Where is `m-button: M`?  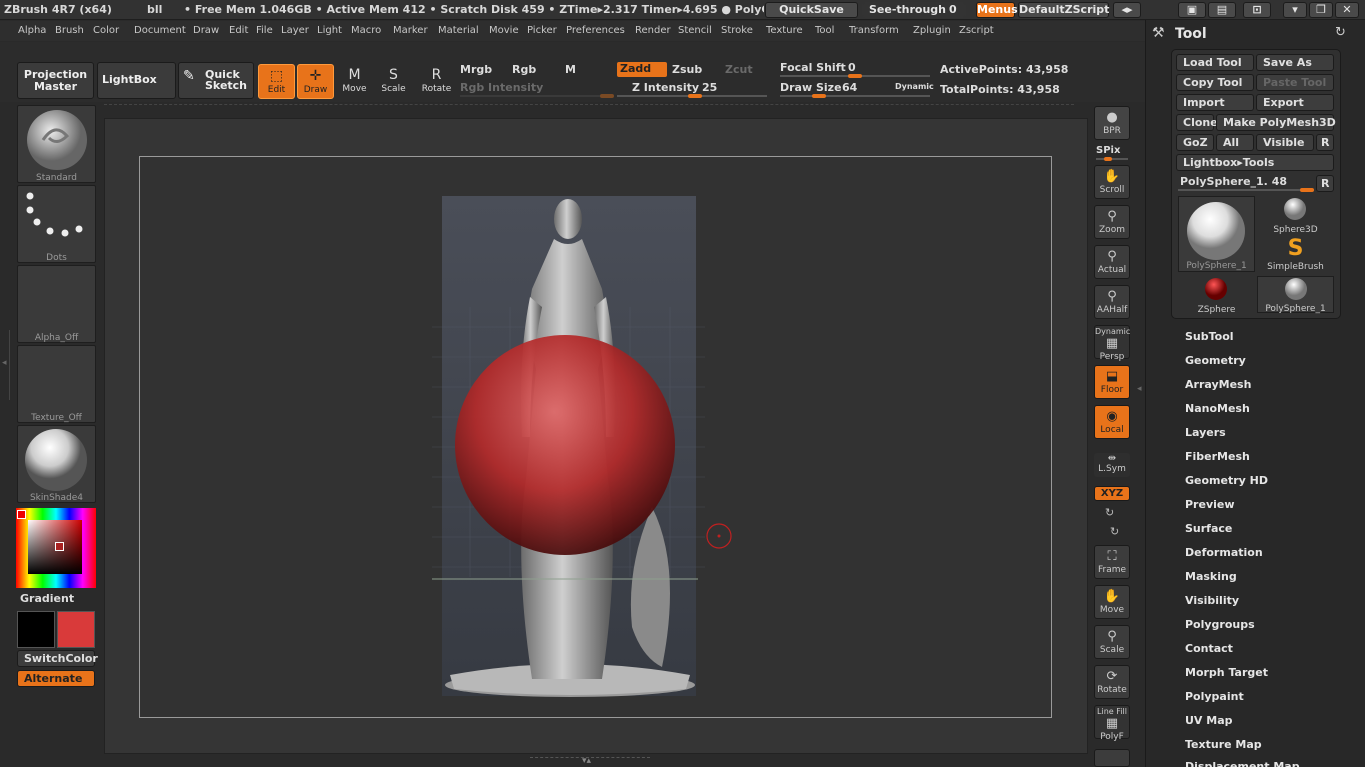 m-button: M is located at coordinates (570, 69).